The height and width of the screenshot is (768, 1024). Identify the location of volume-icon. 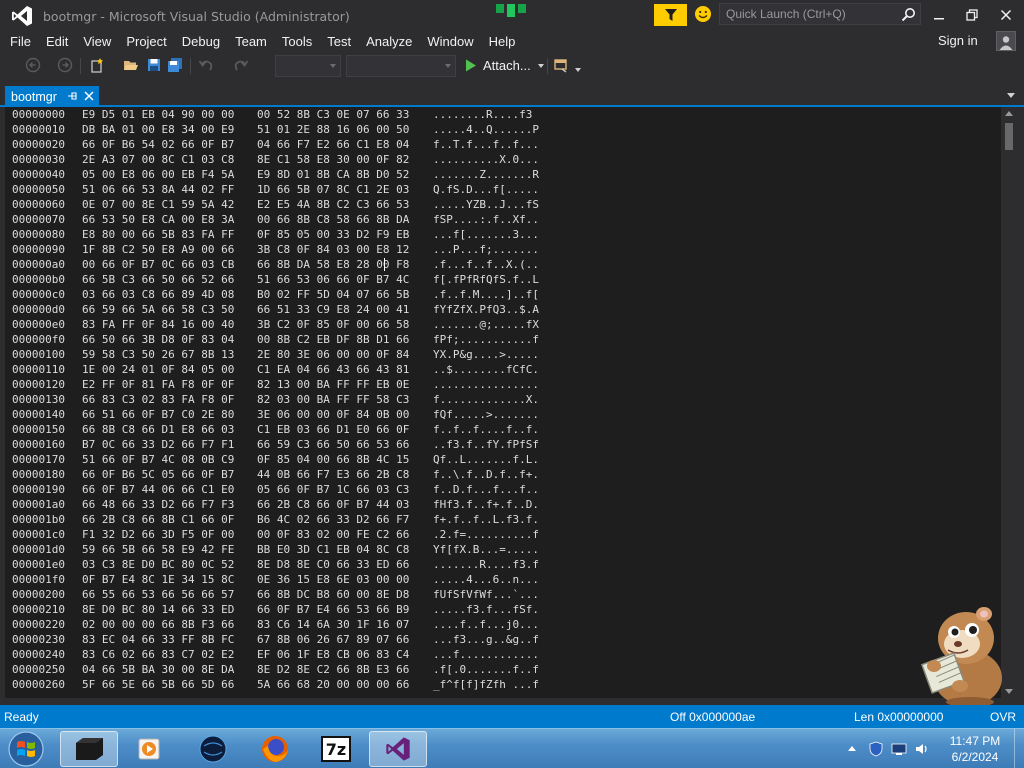
(922, 749).